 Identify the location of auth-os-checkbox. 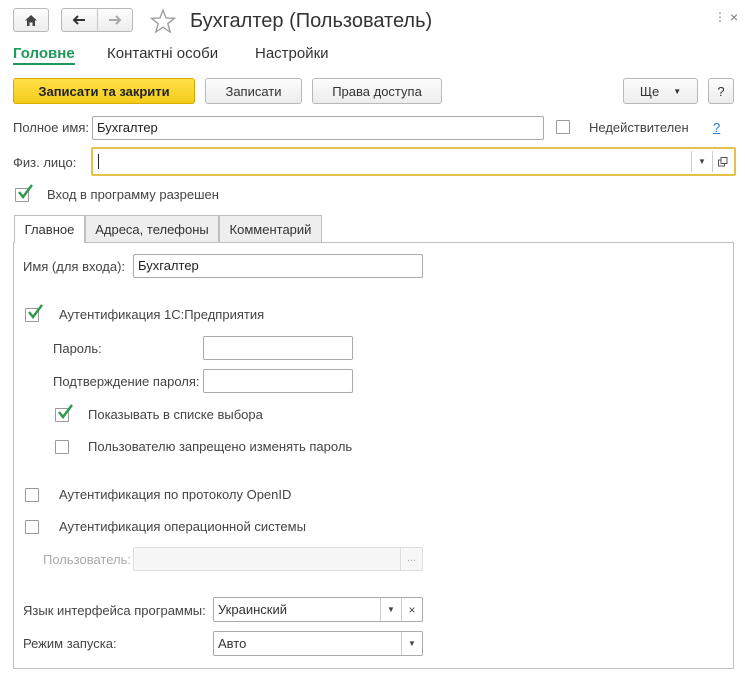
(32, 527).